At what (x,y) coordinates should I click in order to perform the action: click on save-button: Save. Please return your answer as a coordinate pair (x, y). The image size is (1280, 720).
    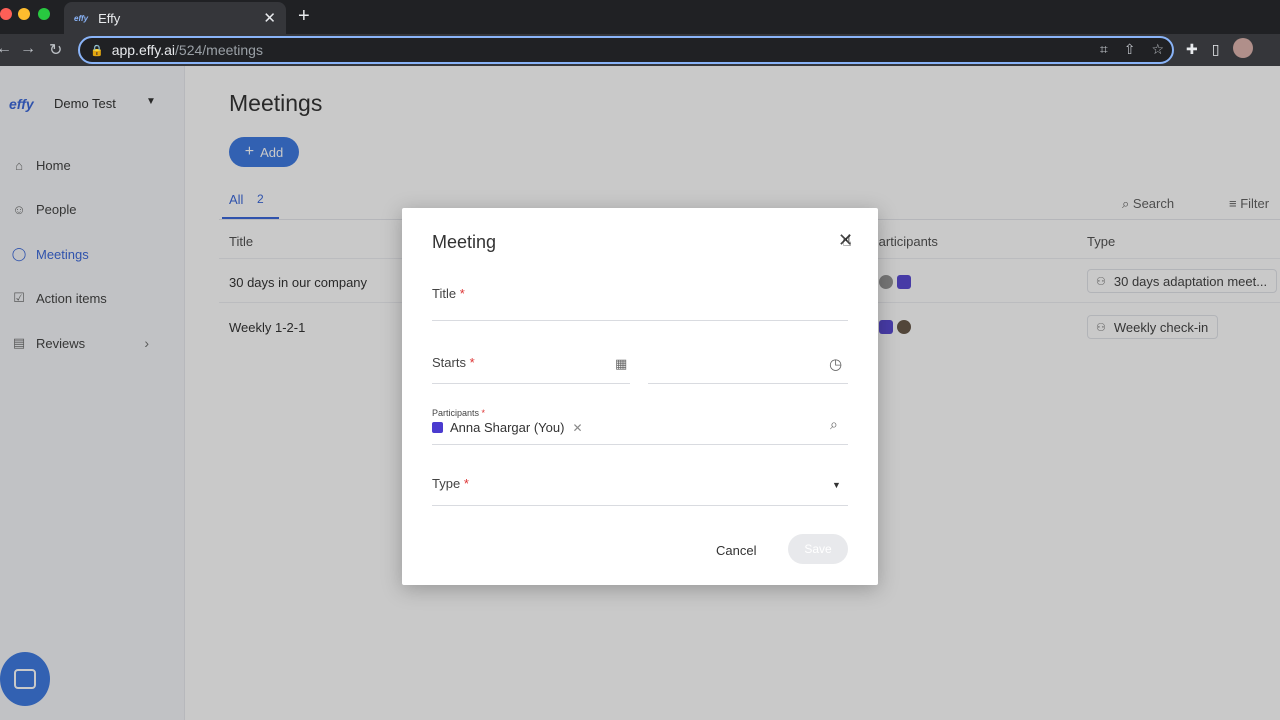
    Looking at the image, I should click on (818, 549).